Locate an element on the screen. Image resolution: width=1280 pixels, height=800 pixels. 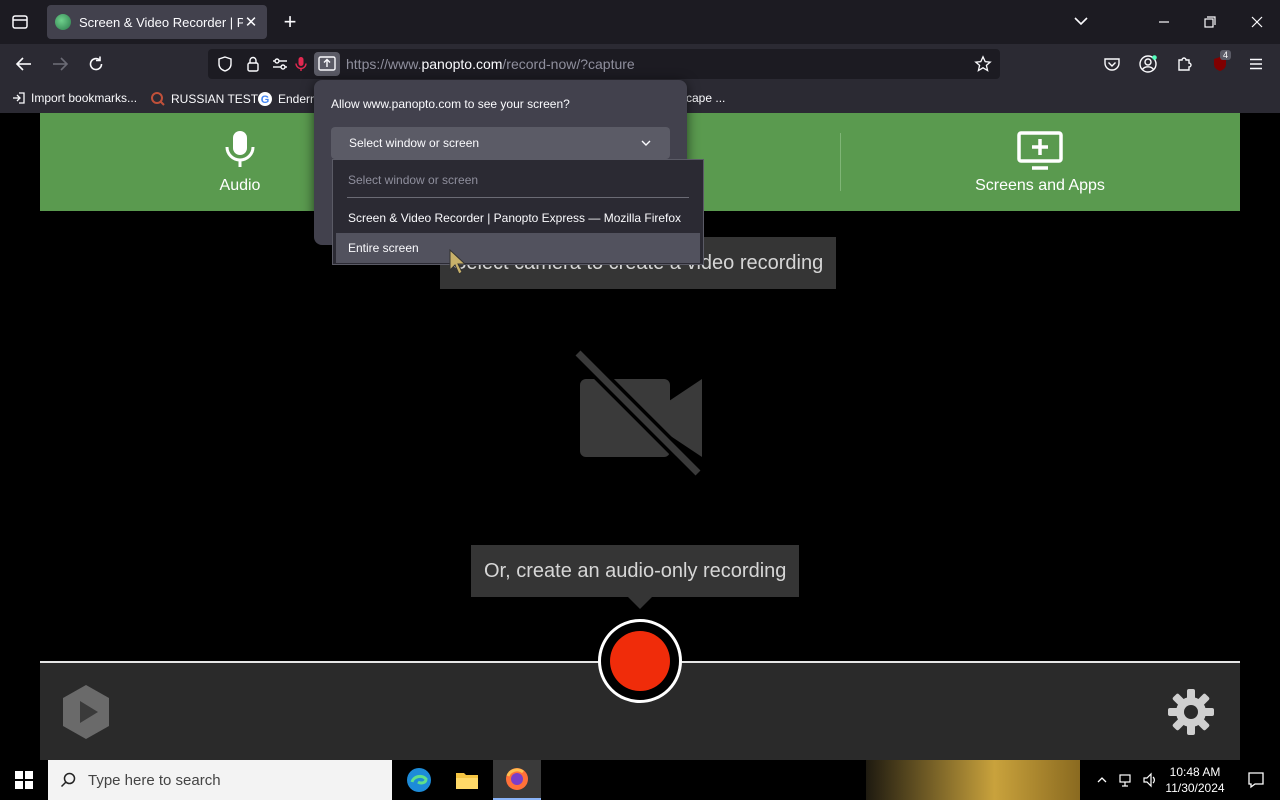
window-select-dropdown: Select window or screen is located at coordinates (500, 143).